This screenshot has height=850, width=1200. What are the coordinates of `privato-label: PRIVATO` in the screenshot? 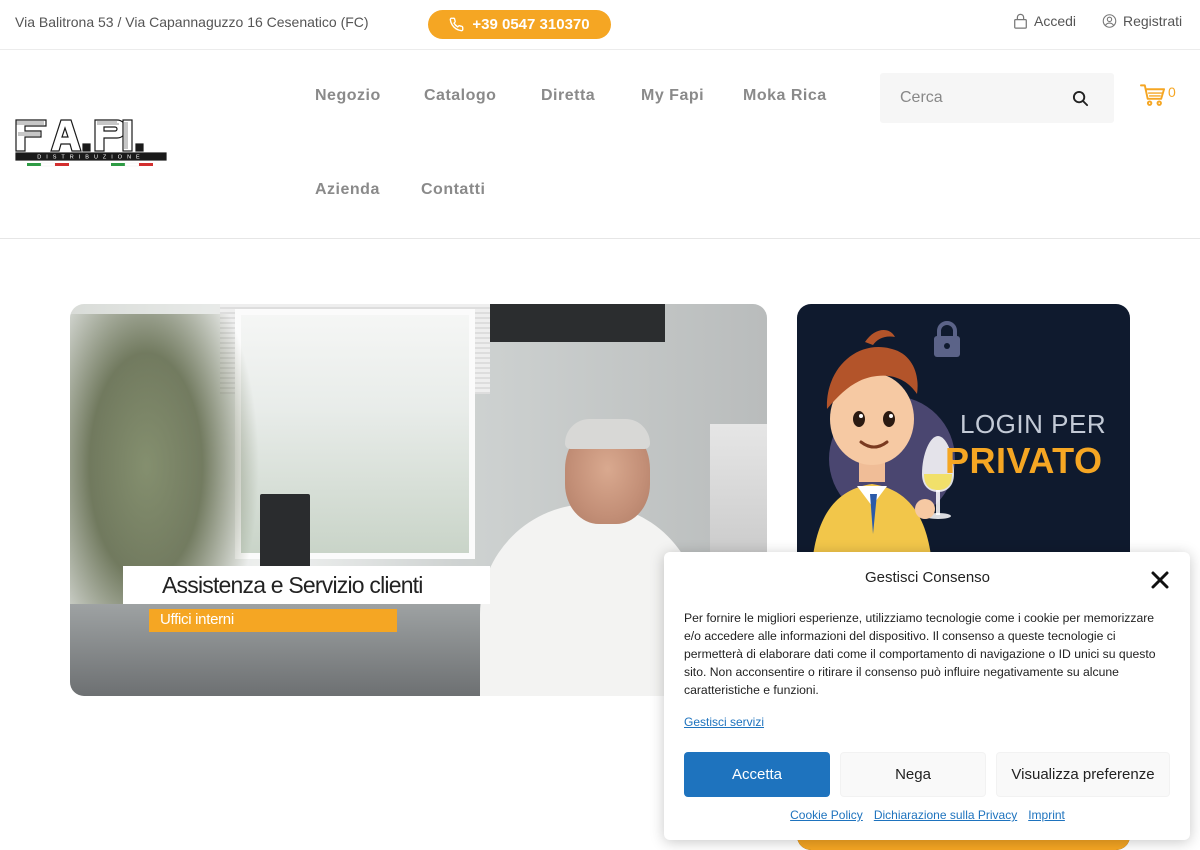 It's located at (1024, 460).